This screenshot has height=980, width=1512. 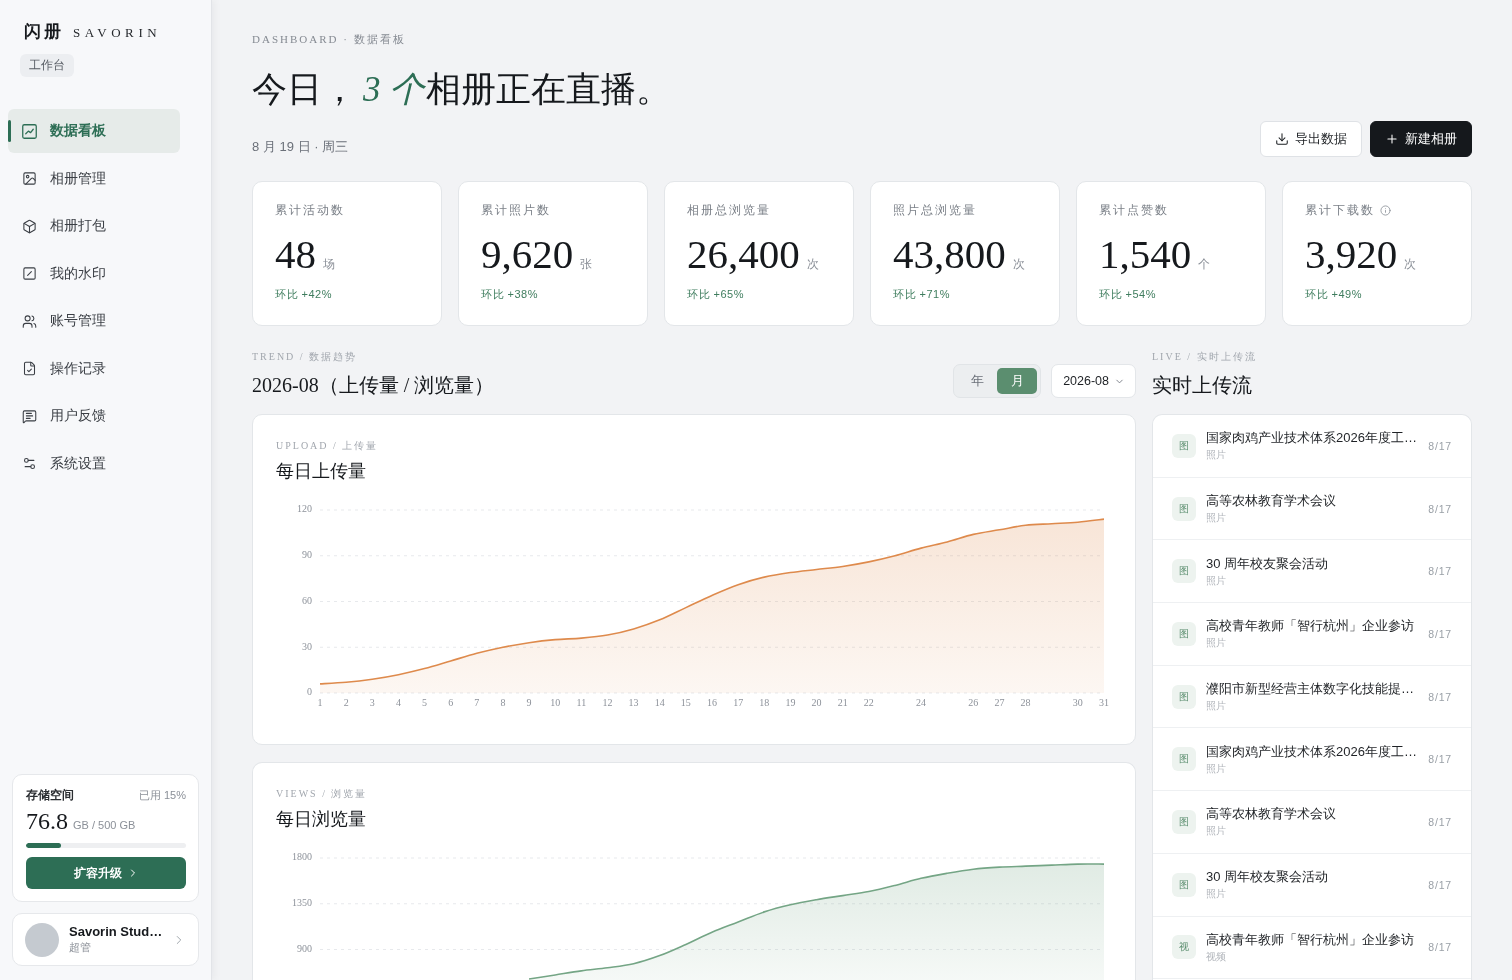 What do you see at coordinates (633, 703) in the screenshot?
I see `x-axis-label: 13` at bounding box center [633, 703].